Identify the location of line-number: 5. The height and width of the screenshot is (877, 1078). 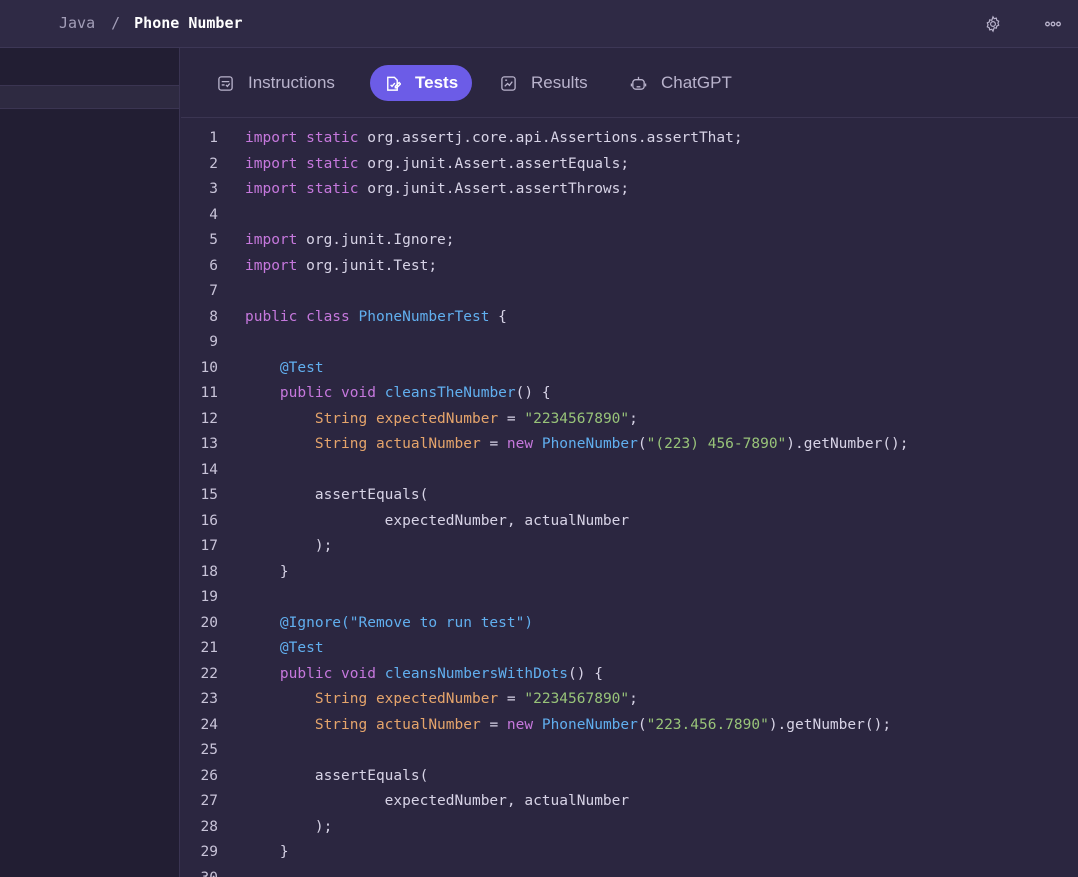
(213, 240).